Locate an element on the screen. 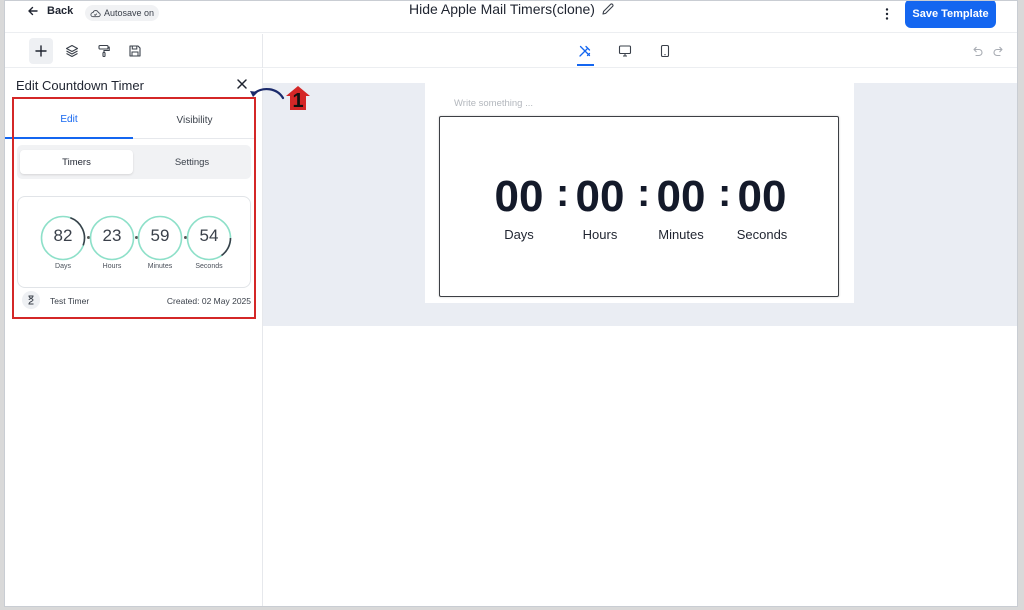  mobile-preview-button is located at coordinates (665, 51).